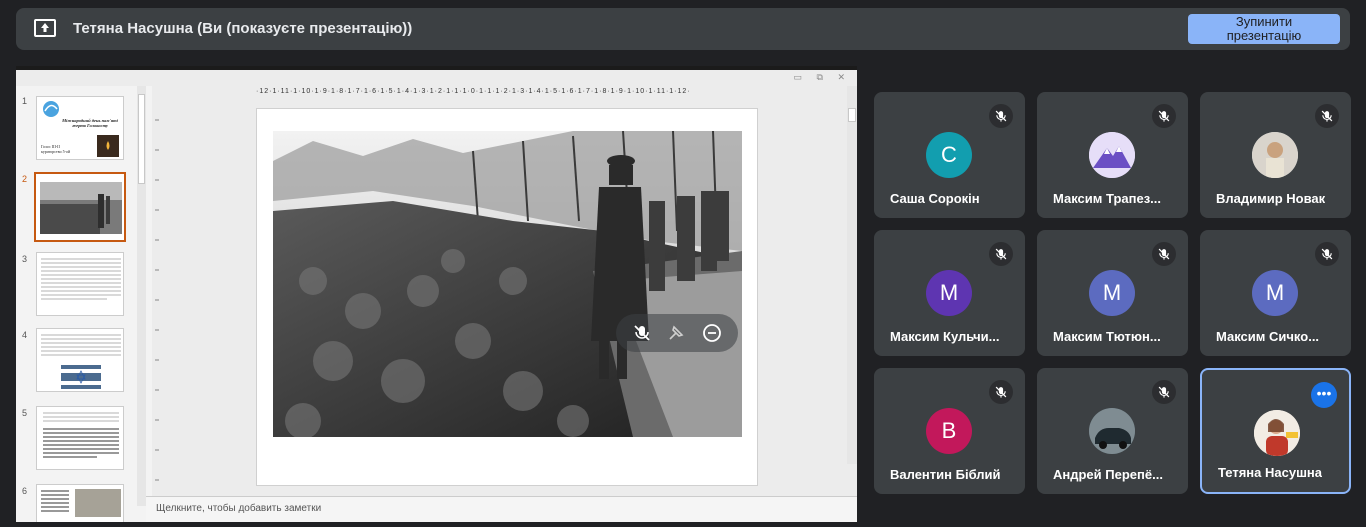 This screenshot has height=527, width=1366. Describe the element at coordinates (25, 259) in the screenshot. I see `thumbnail-number: 3` at that location.